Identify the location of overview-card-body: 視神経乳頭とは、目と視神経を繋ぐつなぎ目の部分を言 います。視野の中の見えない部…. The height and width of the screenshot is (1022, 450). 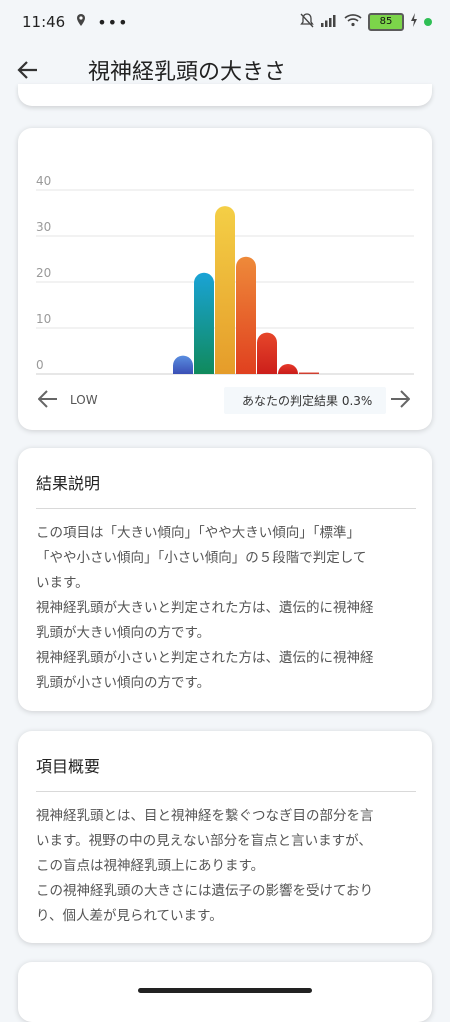
(225, 860).